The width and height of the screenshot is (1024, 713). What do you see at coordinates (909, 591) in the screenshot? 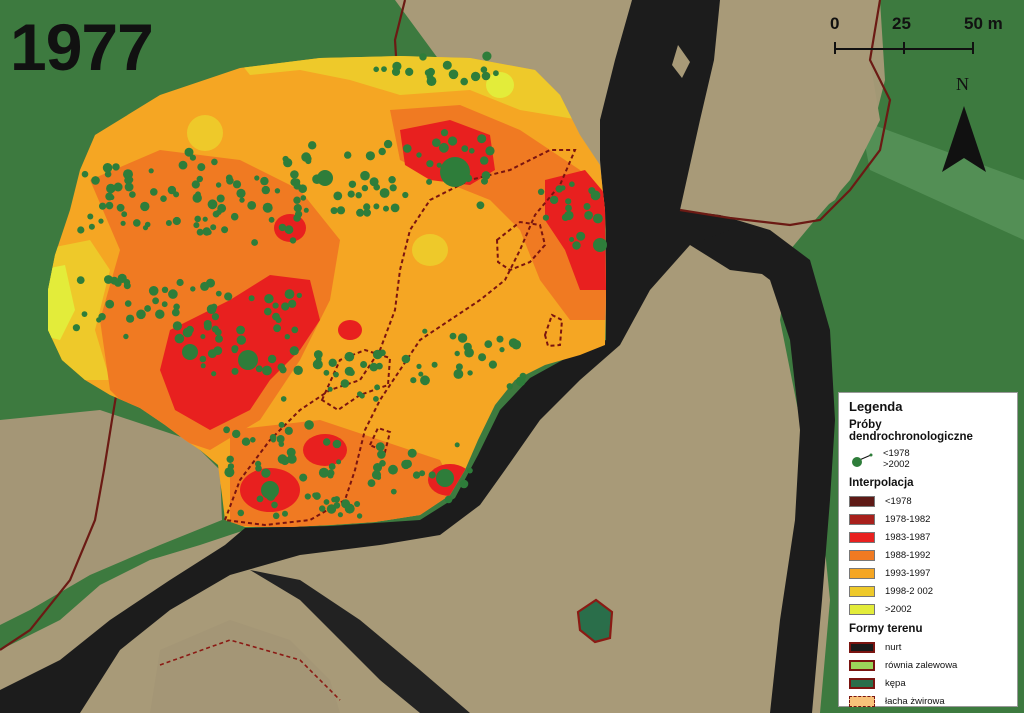
I see `legend-interpolation-label: 1998-2 002` at bounding box center [909, 591].